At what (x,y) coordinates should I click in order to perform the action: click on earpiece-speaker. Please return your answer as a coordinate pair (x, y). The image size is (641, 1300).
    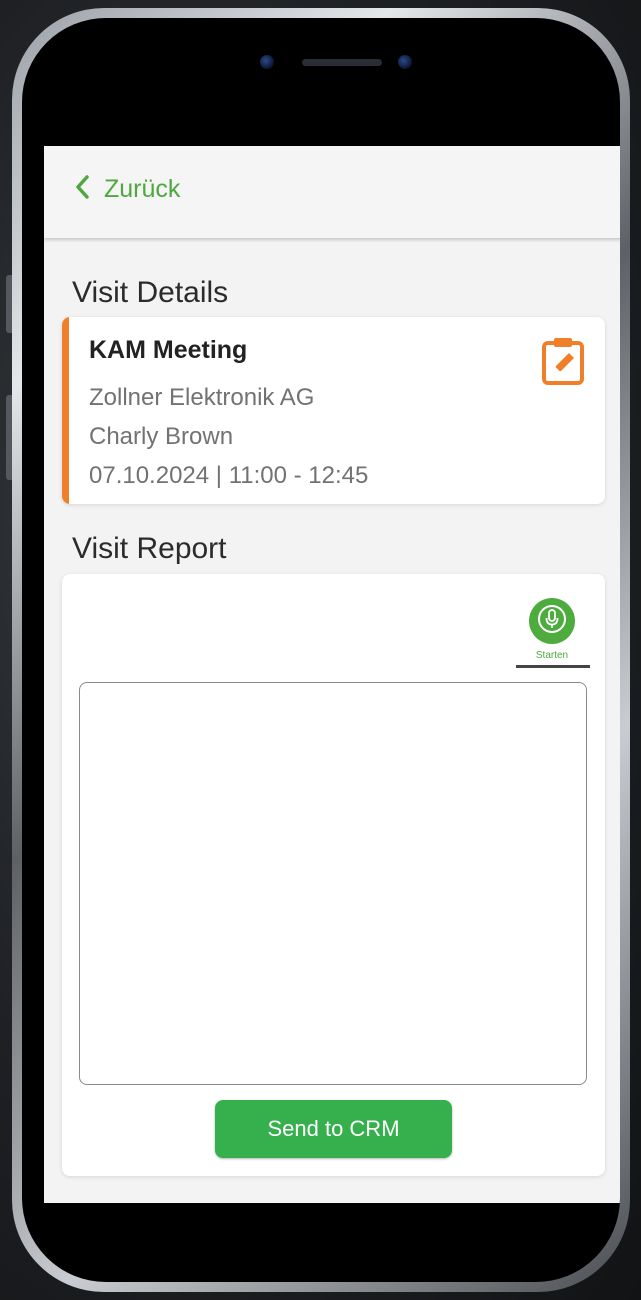
    Looking at the image, I should click on (342, 62).